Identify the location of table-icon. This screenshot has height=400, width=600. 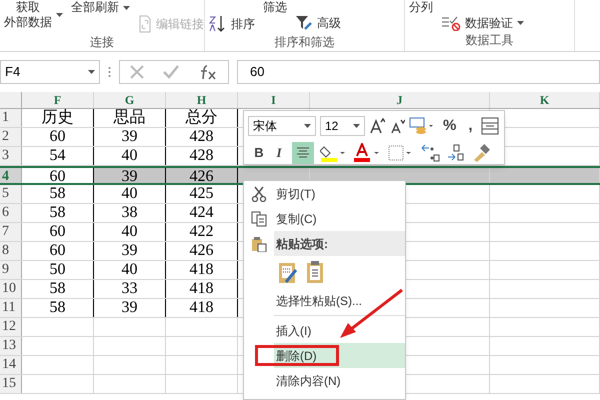
(489, 126).